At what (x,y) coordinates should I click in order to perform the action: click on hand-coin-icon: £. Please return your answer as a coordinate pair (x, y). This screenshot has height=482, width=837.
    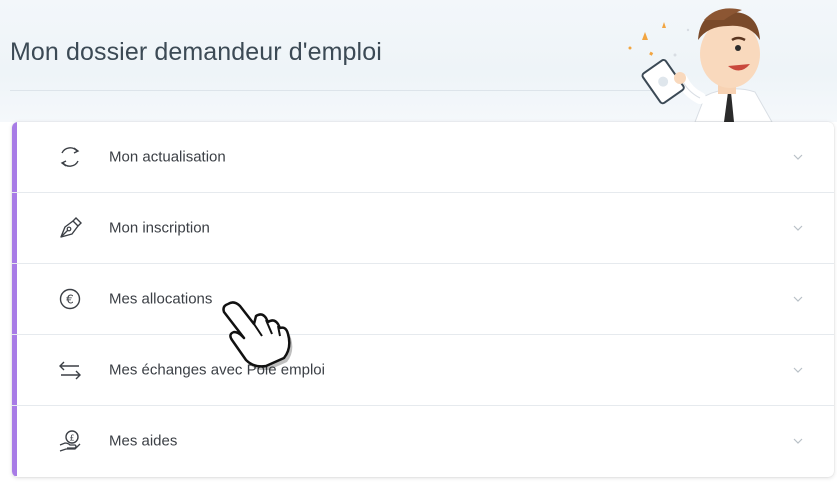
    Looking at the image, I should click on (70, 441).